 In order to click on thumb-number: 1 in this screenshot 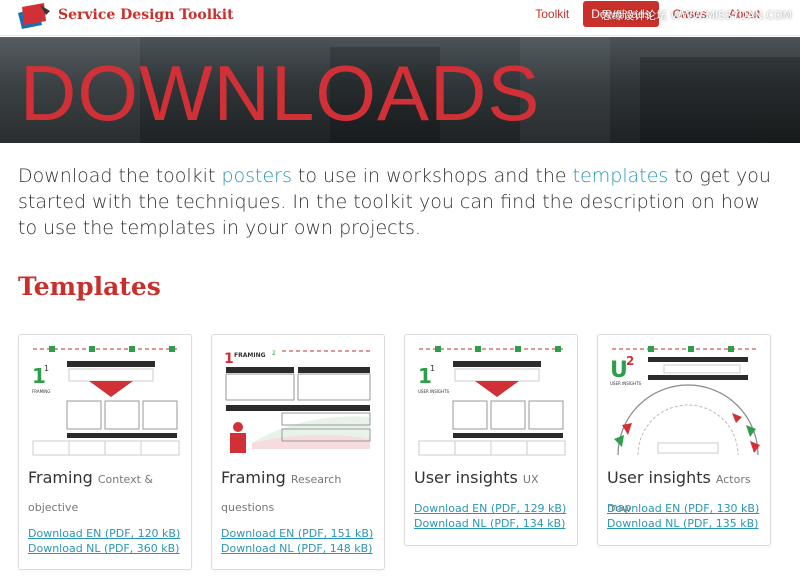, I will do `click(229, 359)`.